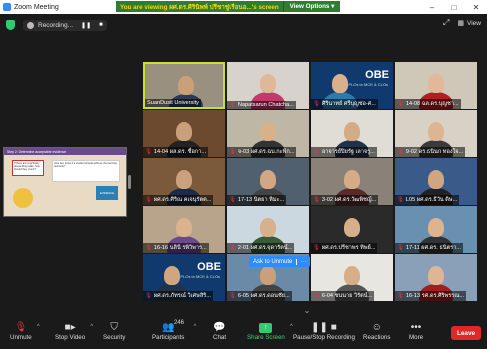 This screenshot has width=487, height=349. Describe the element at coordinates (38, 327) in the screenshot. I see `audio-options-chevron-icon: ^` at that location.